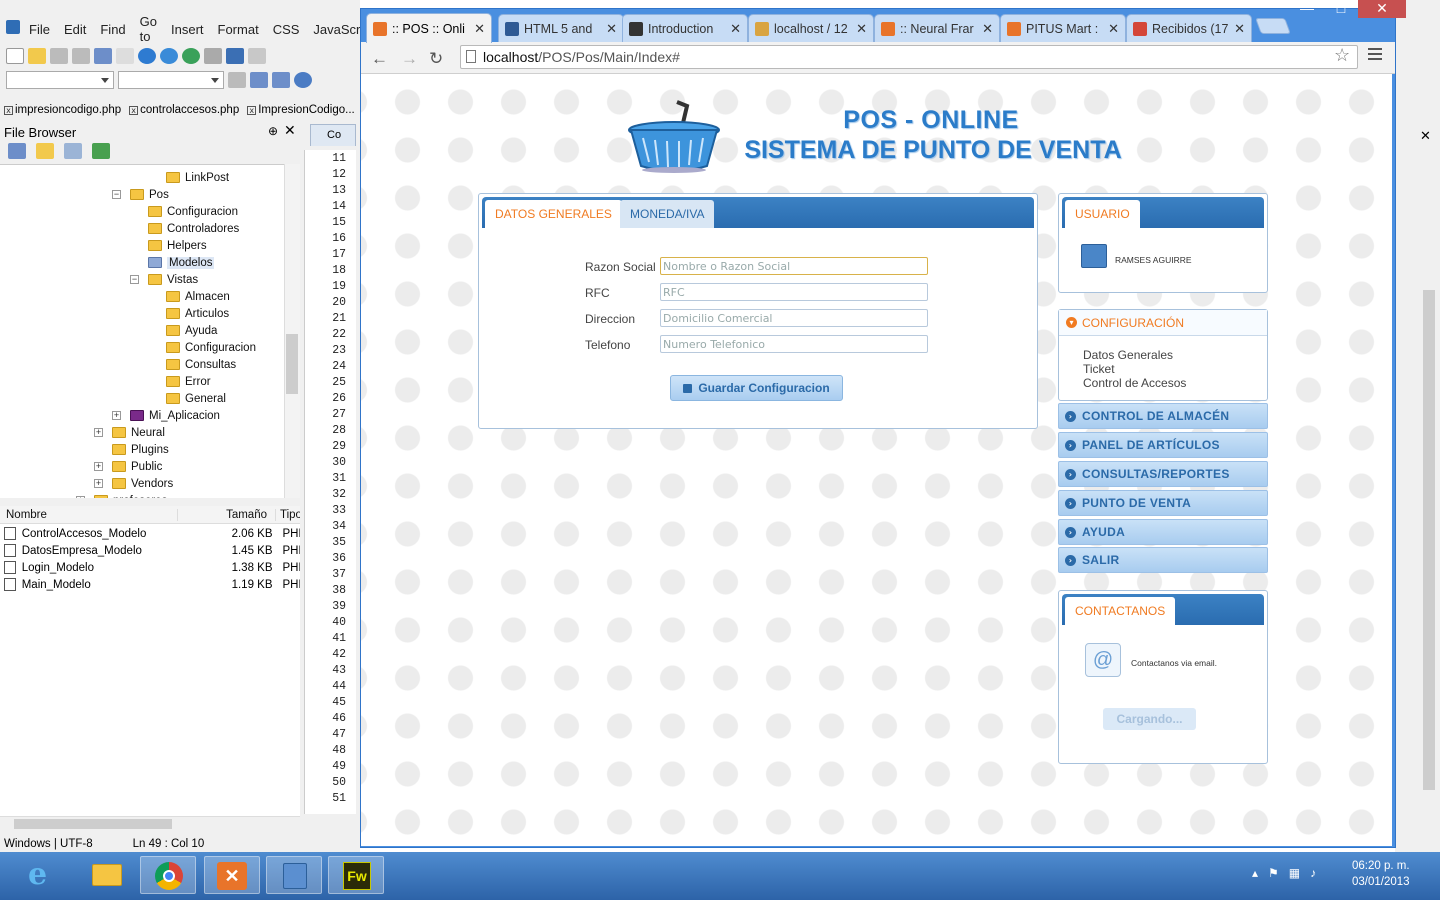 The width and height of the screenshot is (1440, 900). I want to click on menu-edit: Edit, so click(75, 29).